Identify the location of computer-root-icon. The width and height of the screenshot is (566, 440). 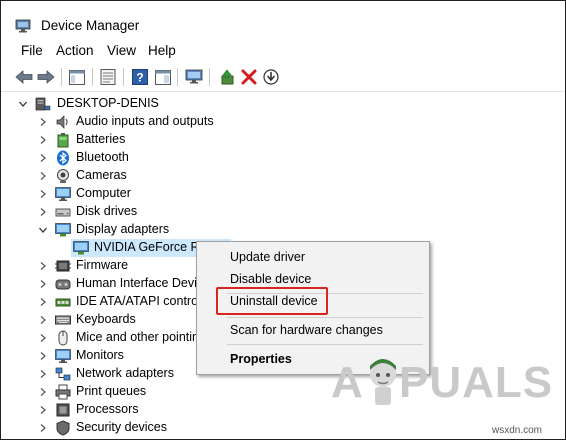
(43, 104).